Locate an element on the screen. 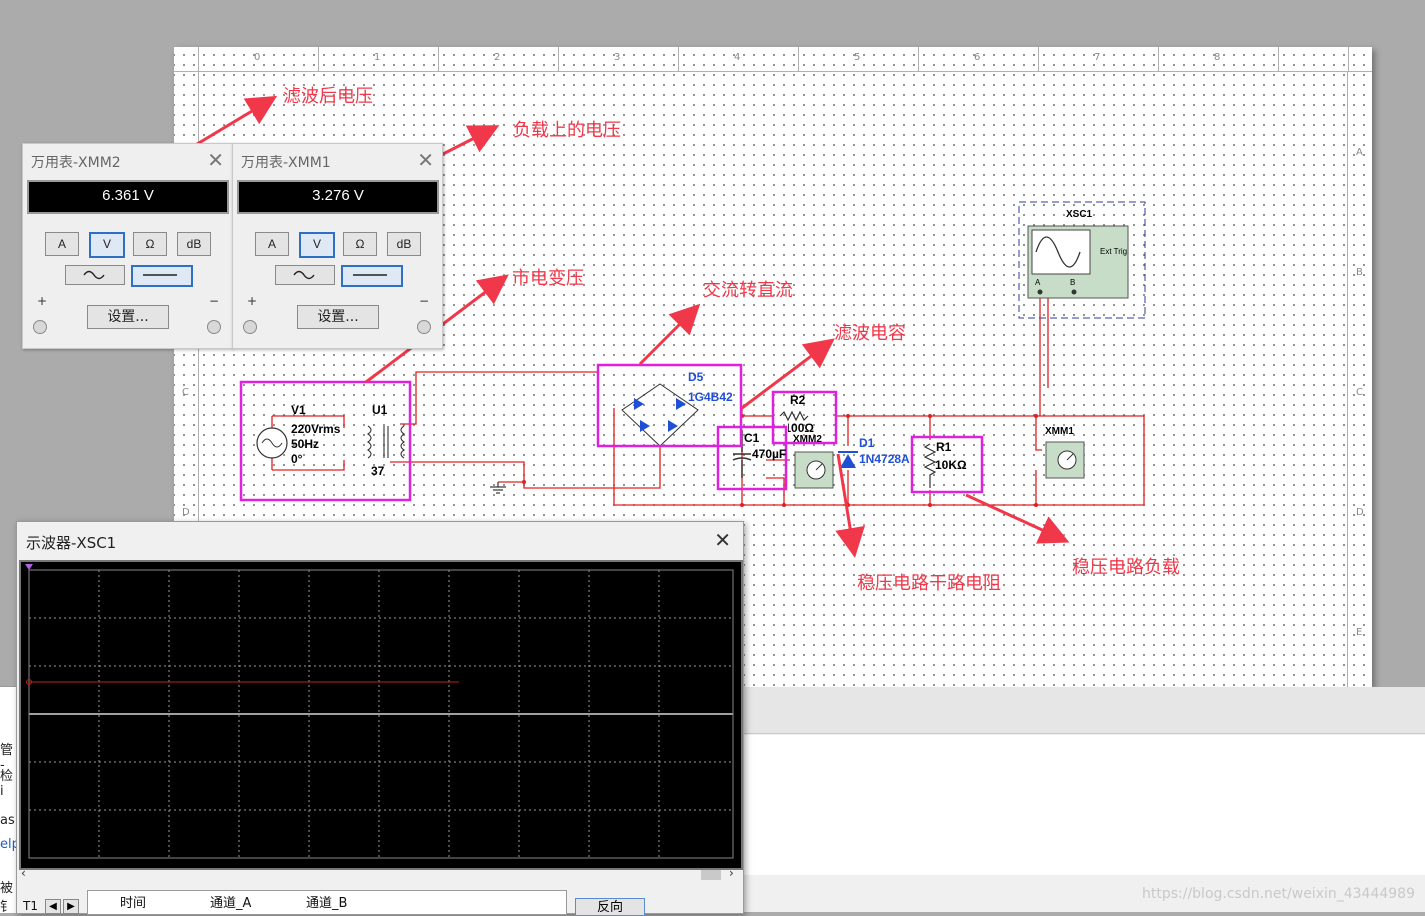 The height and width of the screenshot is (916, 1425). multimeter-xmm2-icon is located at coordinates (814, 470).